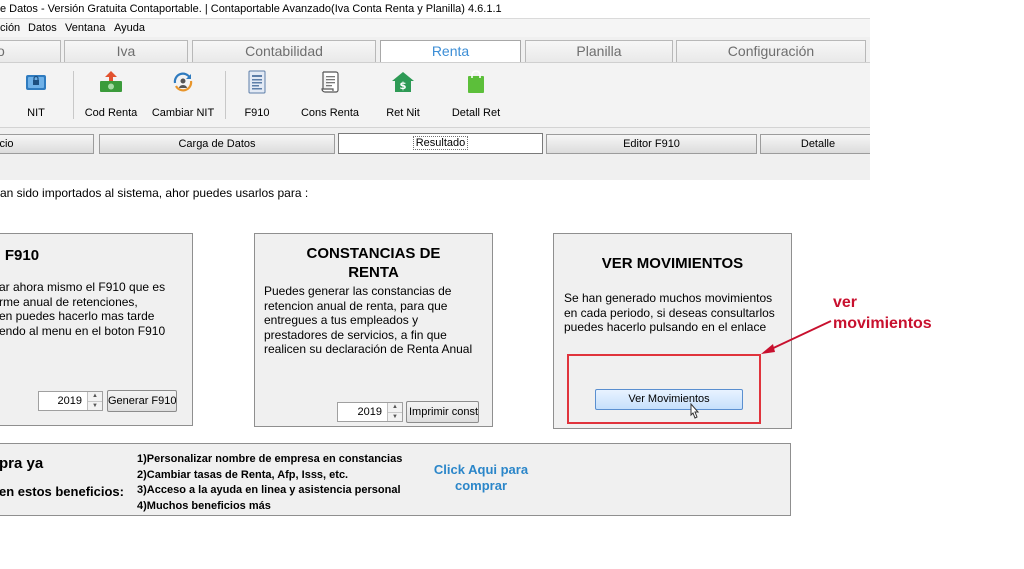 This screenshot has width=1024, height=569. What do you see at coordinates (669, 399) in the screenshot?
I see `ver-movimientos-button: Ver Movimientos` at bounding box center [669, 399].